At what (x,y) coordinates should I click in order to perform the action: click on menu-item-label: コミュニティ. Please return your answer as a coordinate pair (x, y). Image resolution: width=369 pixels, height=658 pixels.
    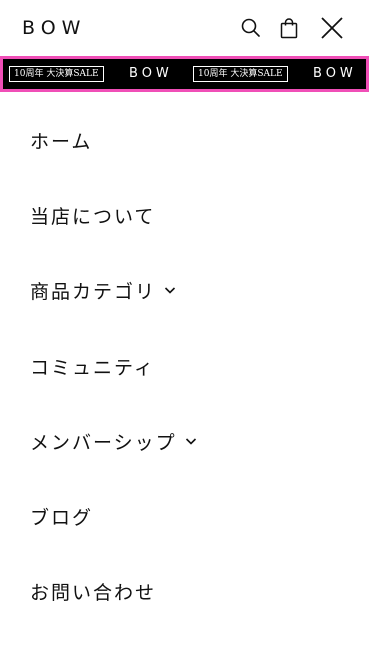
    Looking at the image, I should click on (92, 367).